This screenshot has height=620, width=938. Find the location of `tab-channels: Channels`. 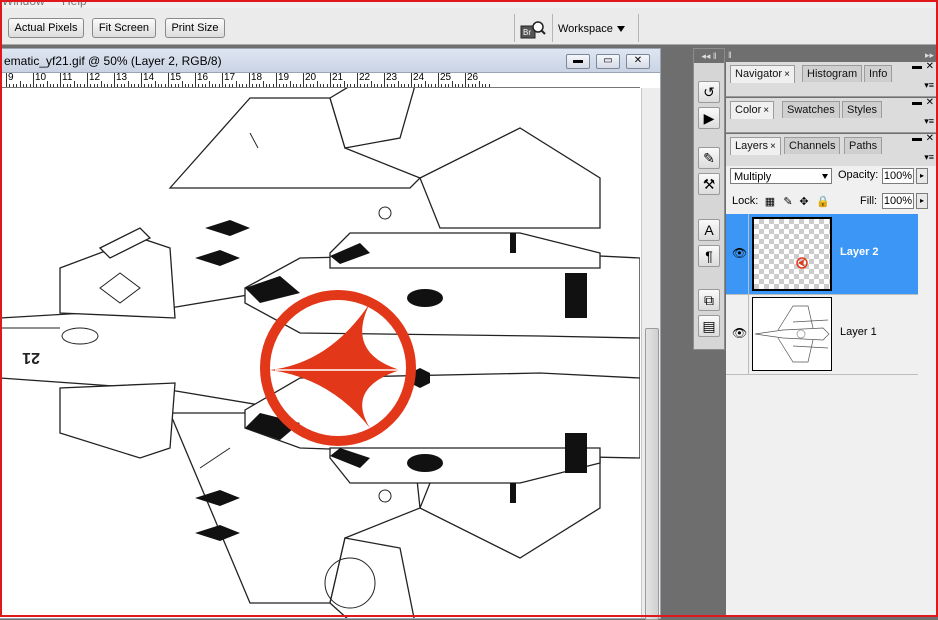

tab-channels: Channels is located at coordinates (812, 145).